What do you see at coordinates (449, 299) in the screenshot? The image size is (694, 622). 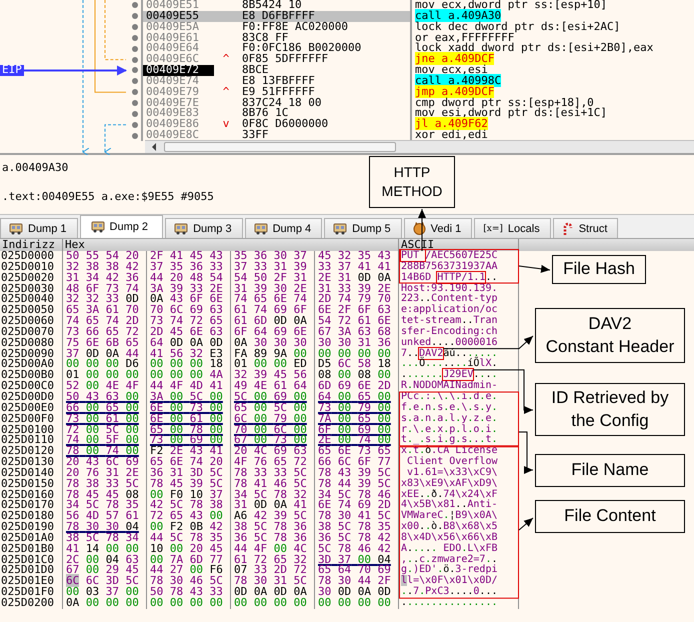 I see `ascii-text: 223..Content-typ` at bounding box center [449, 299].